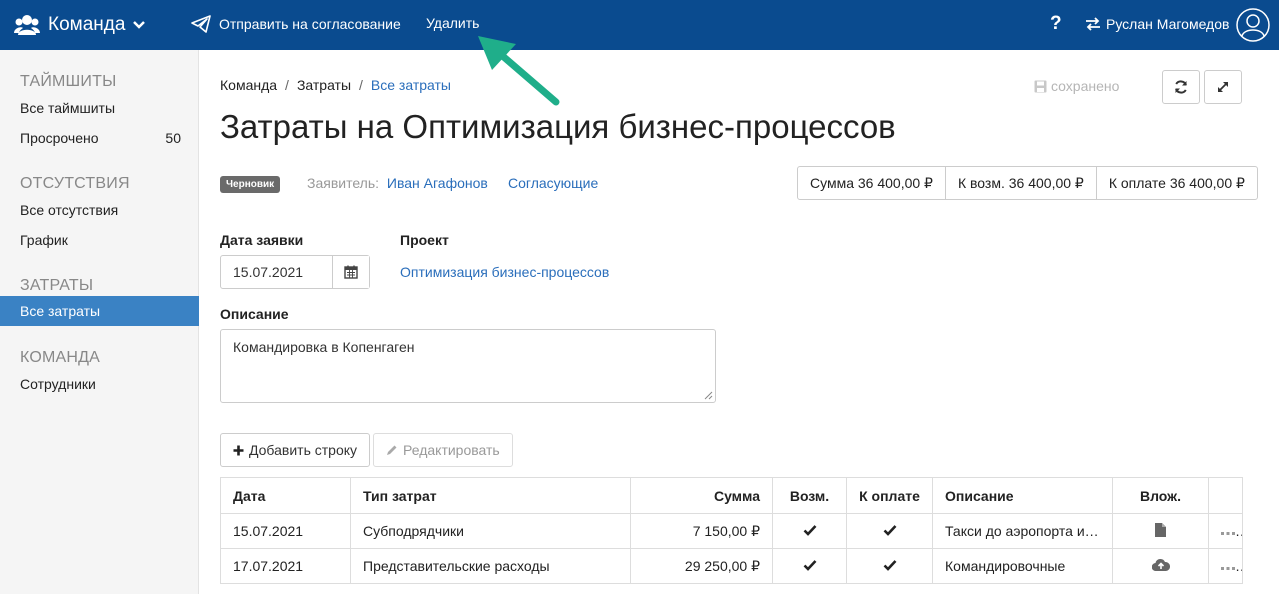 This screenshot has height=594, width=1279. I want to click on sidebar-heading-absences: ОТСУТСТВИЯ, so click(75, 183).